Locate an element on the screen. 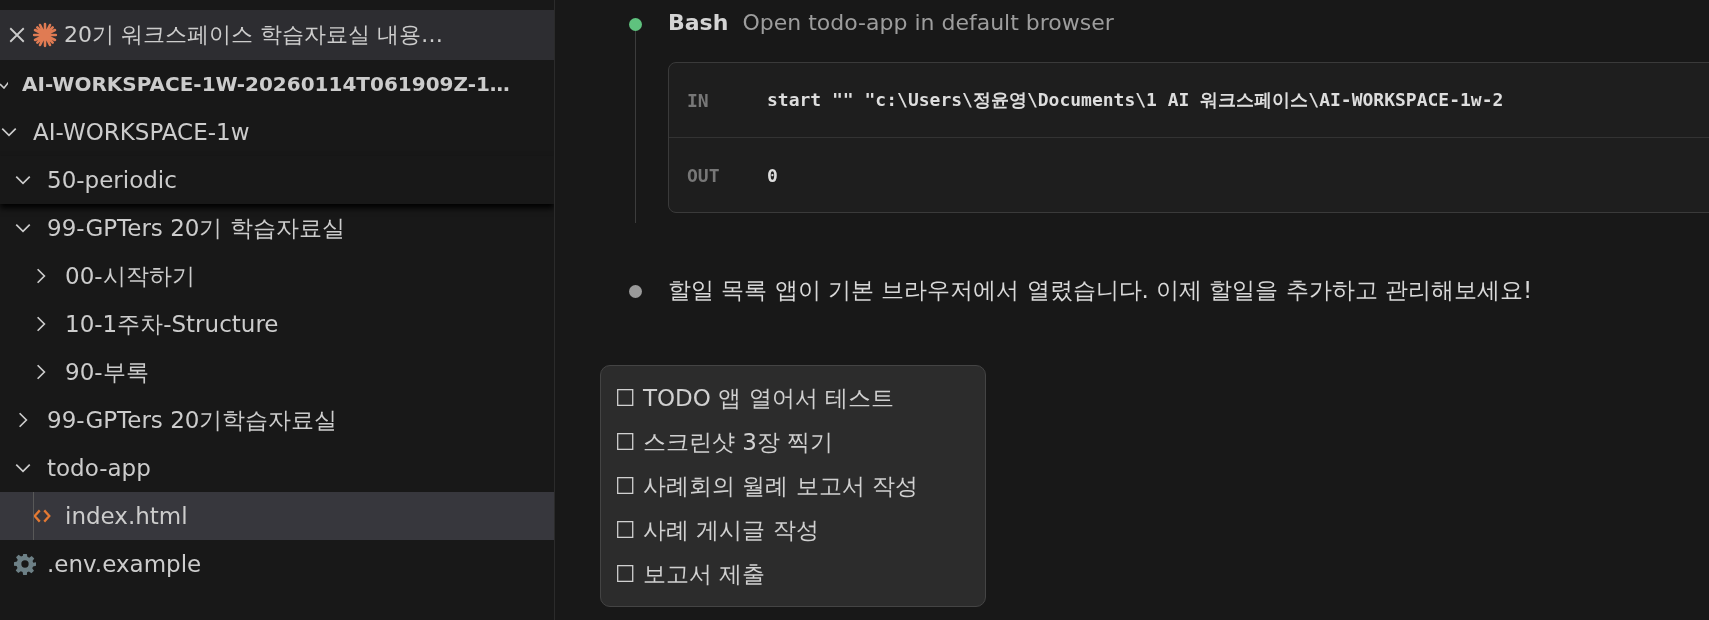 The image size is (1709, 620). tree-item: 99-GPTers 20기 학습자료실 is located at coordinates (277, 228).